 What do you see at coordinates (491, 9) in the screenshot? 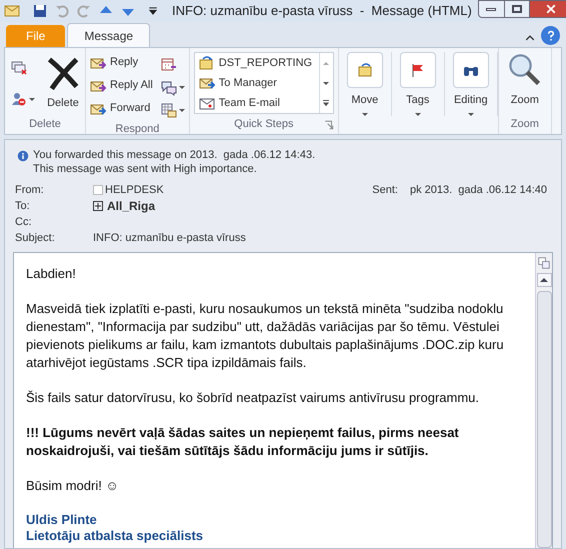
I see `minimize-button` at bounding box center [491, 9].